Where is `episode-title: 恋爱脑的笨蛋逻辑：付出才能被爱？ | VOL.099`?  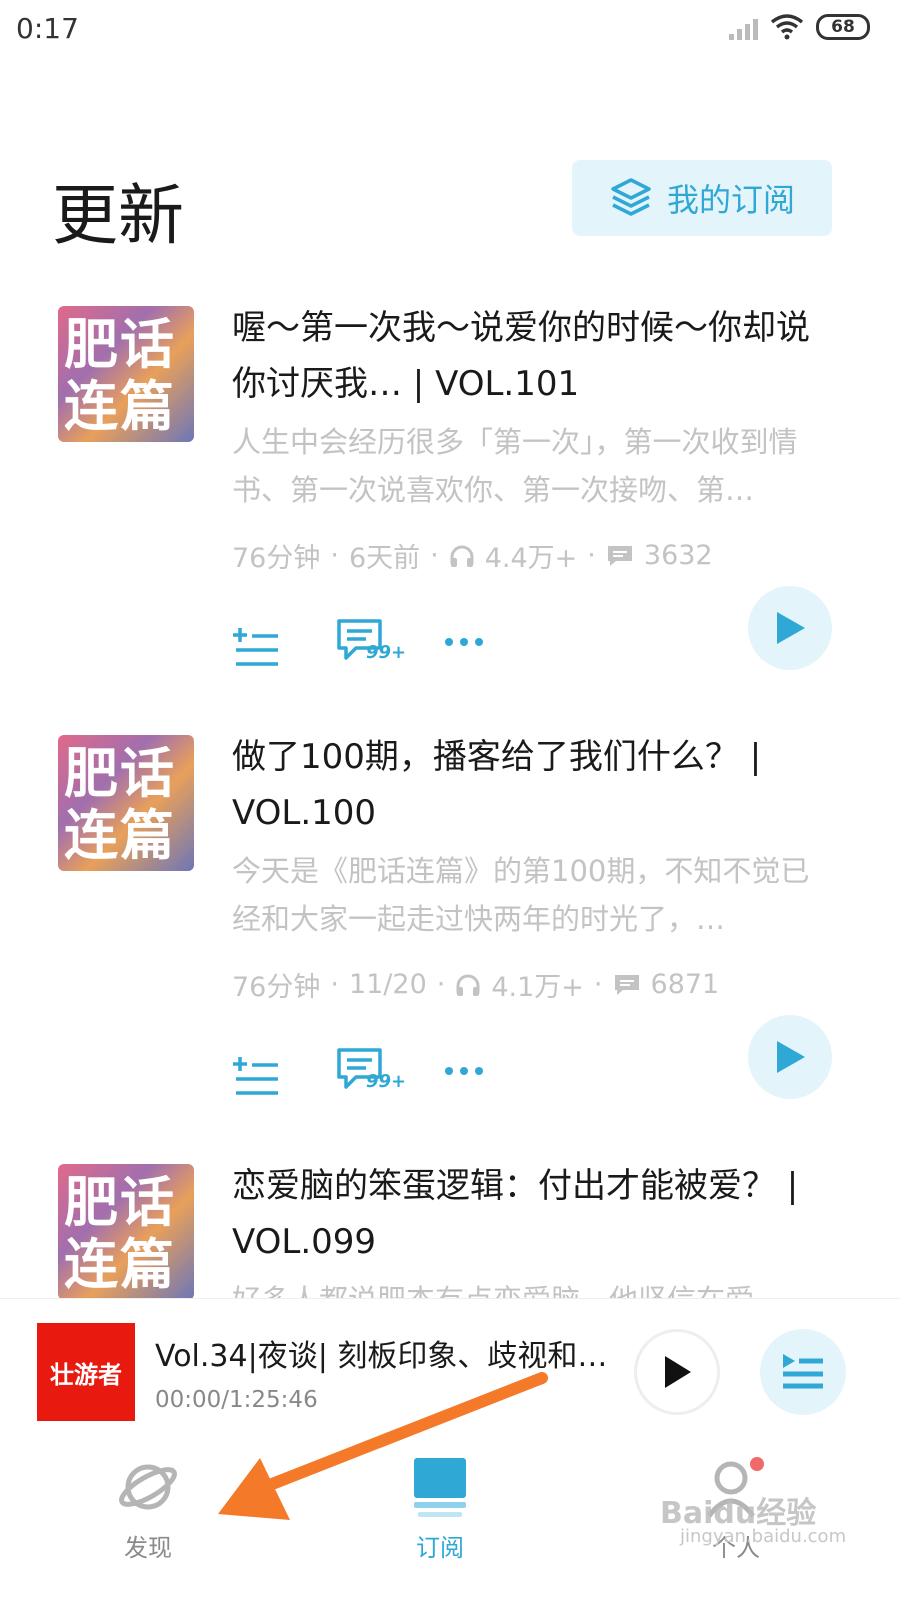
episode-title: 恋爱脑的笨蛋逻辑：付出才能被爱？ | VOL.099 is located at coordinates (522, 1217).